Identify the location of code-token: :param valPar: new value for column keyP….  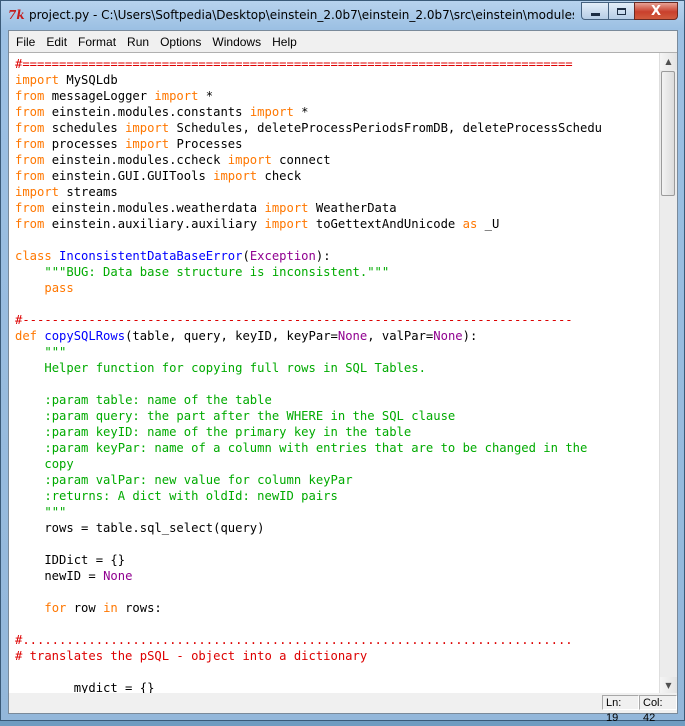
(198, 480).